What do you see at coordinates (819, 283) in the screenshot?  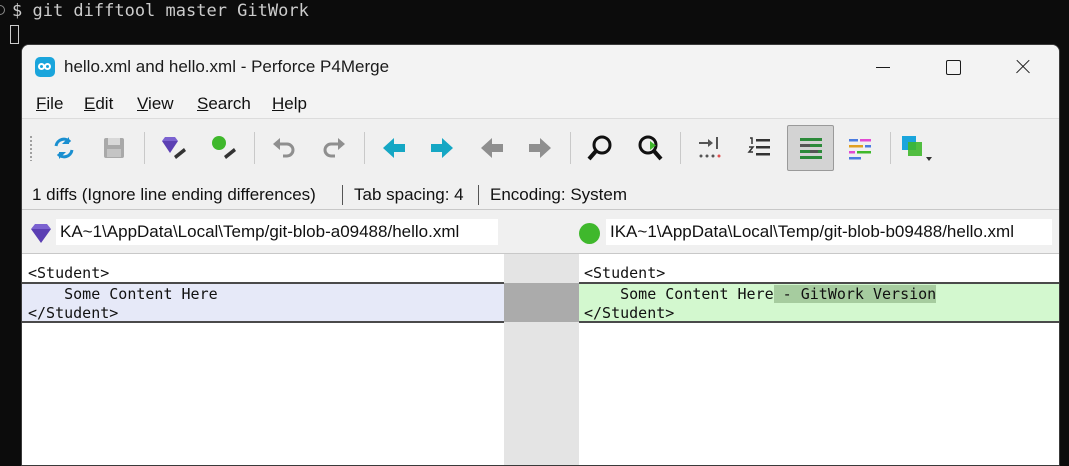 I see `right-change-top-border` at bounding box center [819, 283].